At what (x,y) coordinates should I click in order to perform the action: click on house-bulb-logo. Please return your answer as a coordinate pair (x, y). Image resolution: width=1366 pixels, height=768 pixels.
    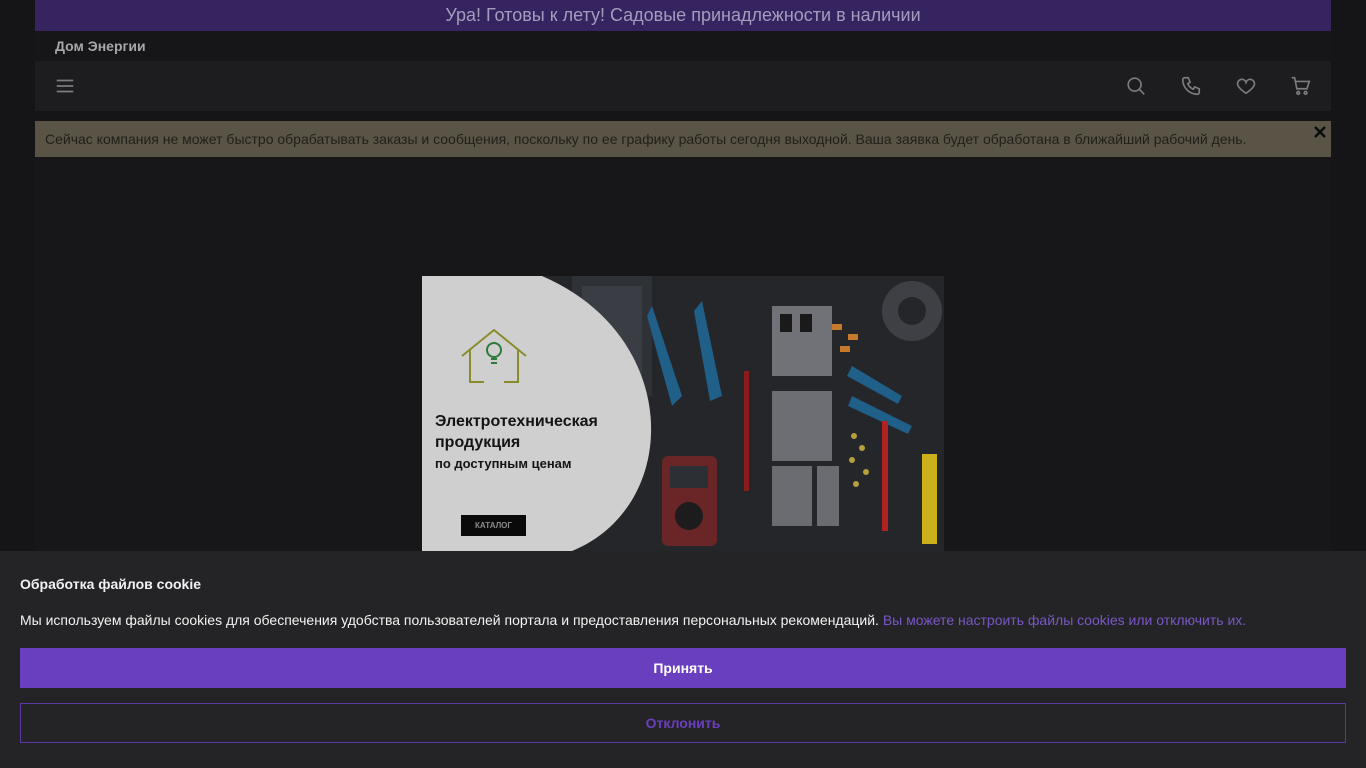
    Looking at the image, I should click on (494, 355).